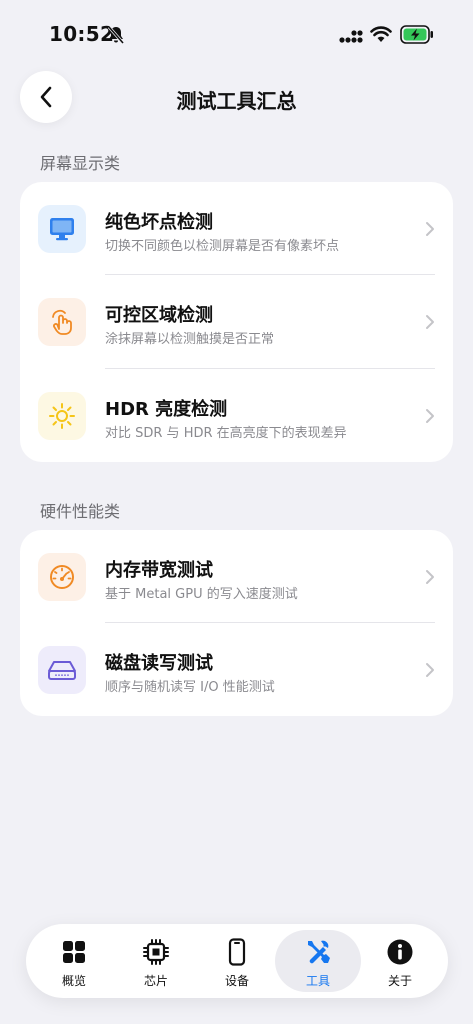 The height and width of the screenshot is (1024, 473). Describe the element at coordinates (236, 981) in the screenshot. I see `tab-label: 设备` at that location.